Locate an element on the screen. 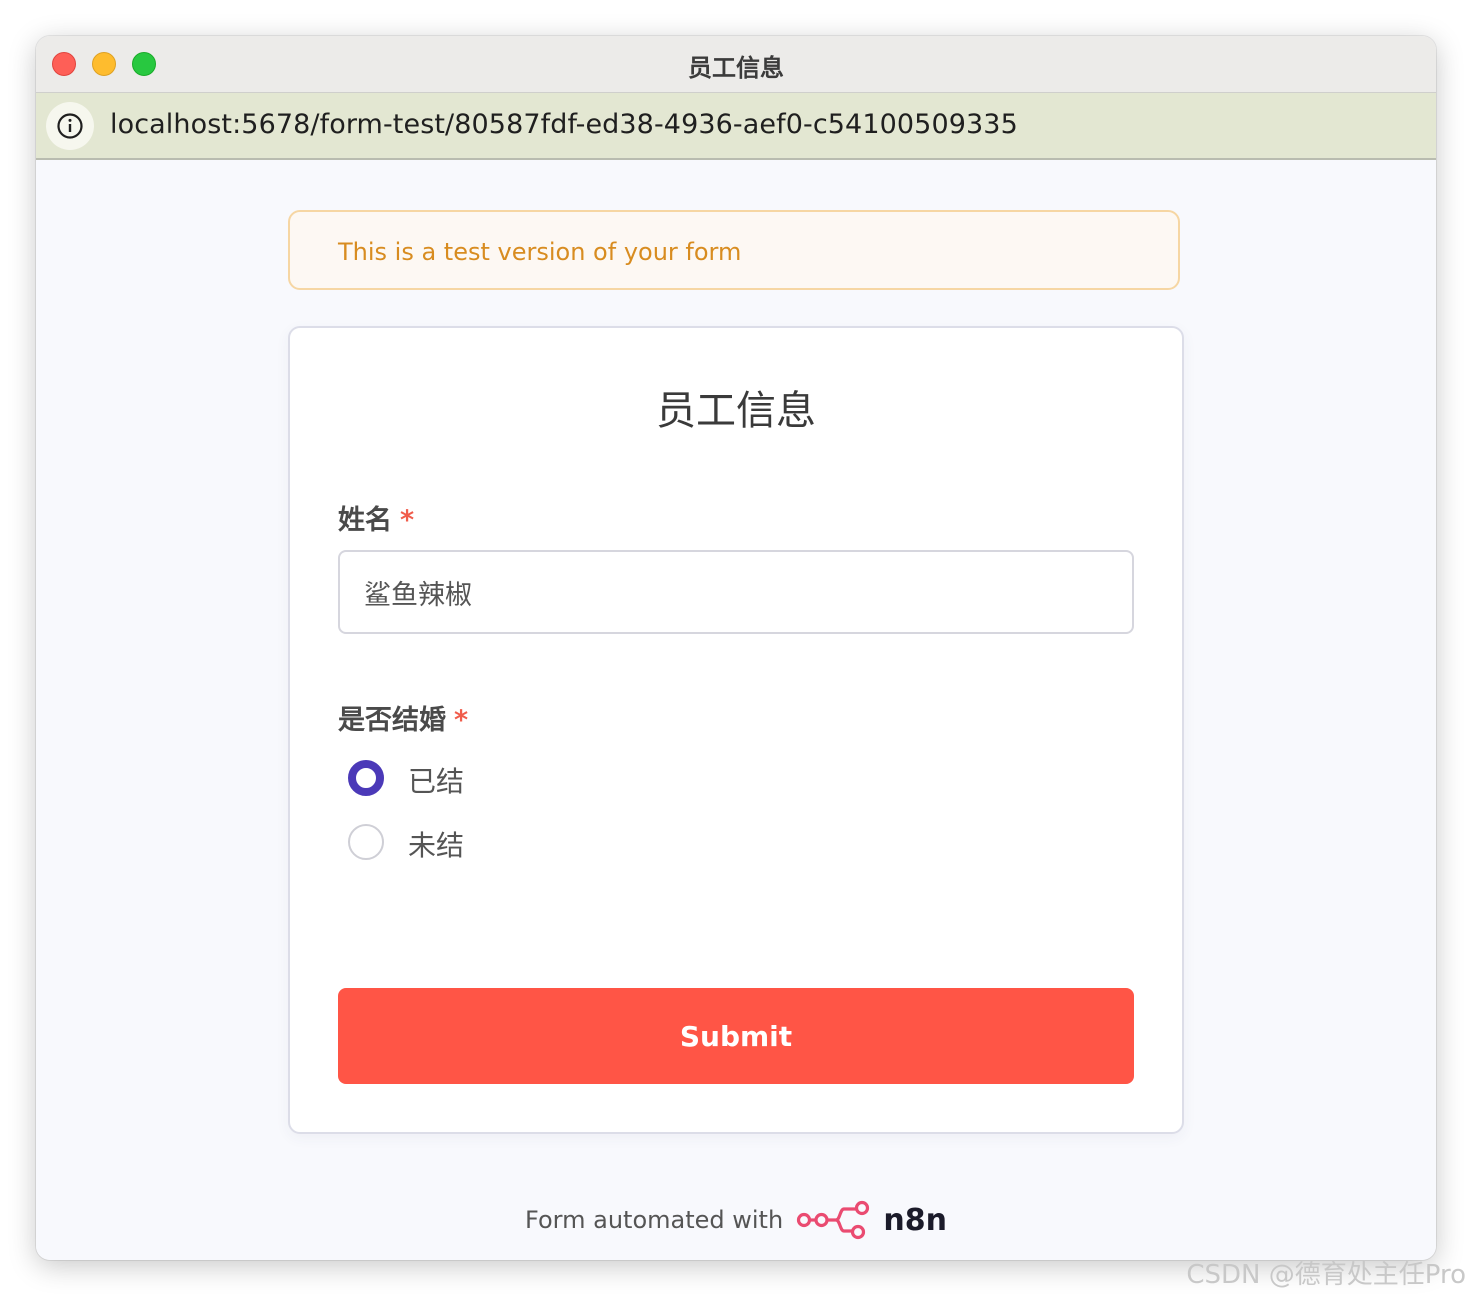  name-field-label: 姓名 * is located at coordinates (376, 517).